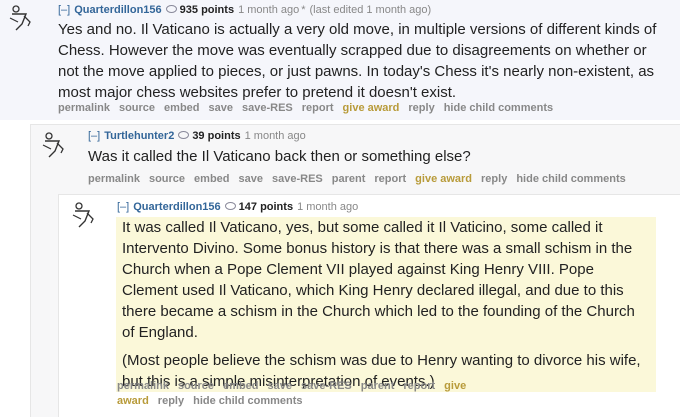  What do you see at coordinates (303, 10) in the screenshot?
I see `edited-star: *` at bounding box center [303, 10].